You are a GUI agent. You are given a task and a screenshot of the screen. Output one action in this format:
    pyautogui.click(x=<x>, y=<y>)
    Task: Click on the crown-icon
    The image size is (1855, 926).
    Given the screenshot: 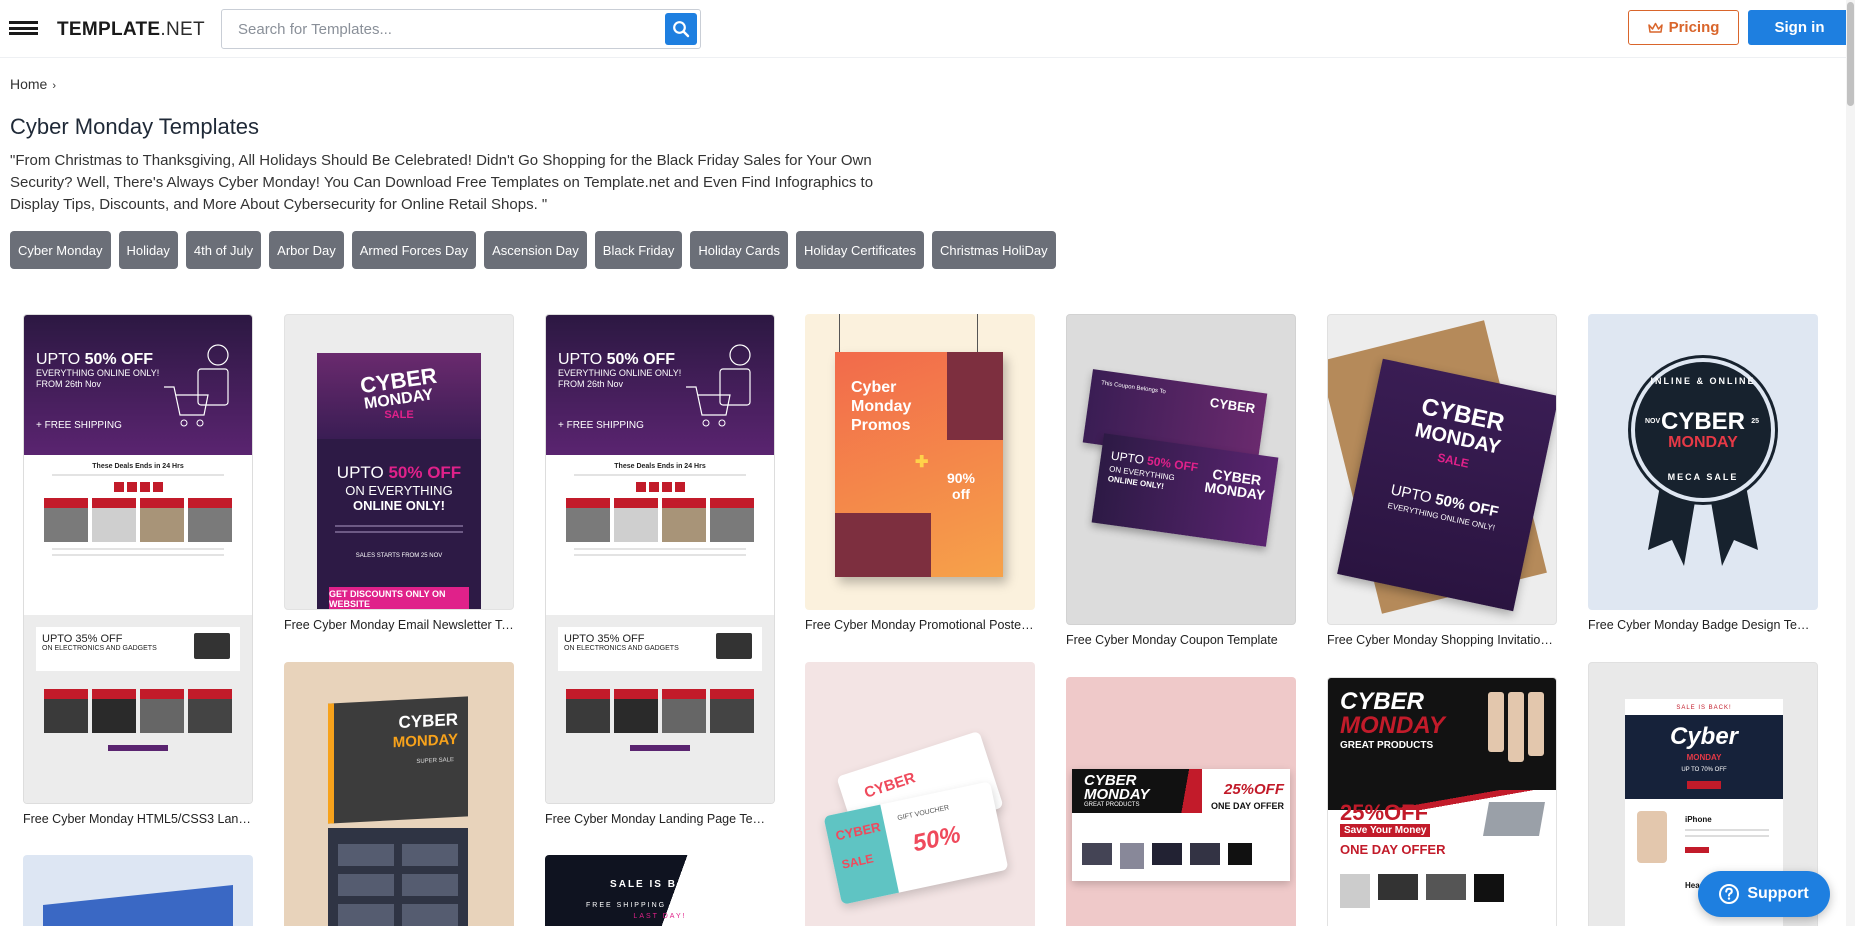 What is the action you would take?
    pyautogui.click(x=1655, y=27)
    